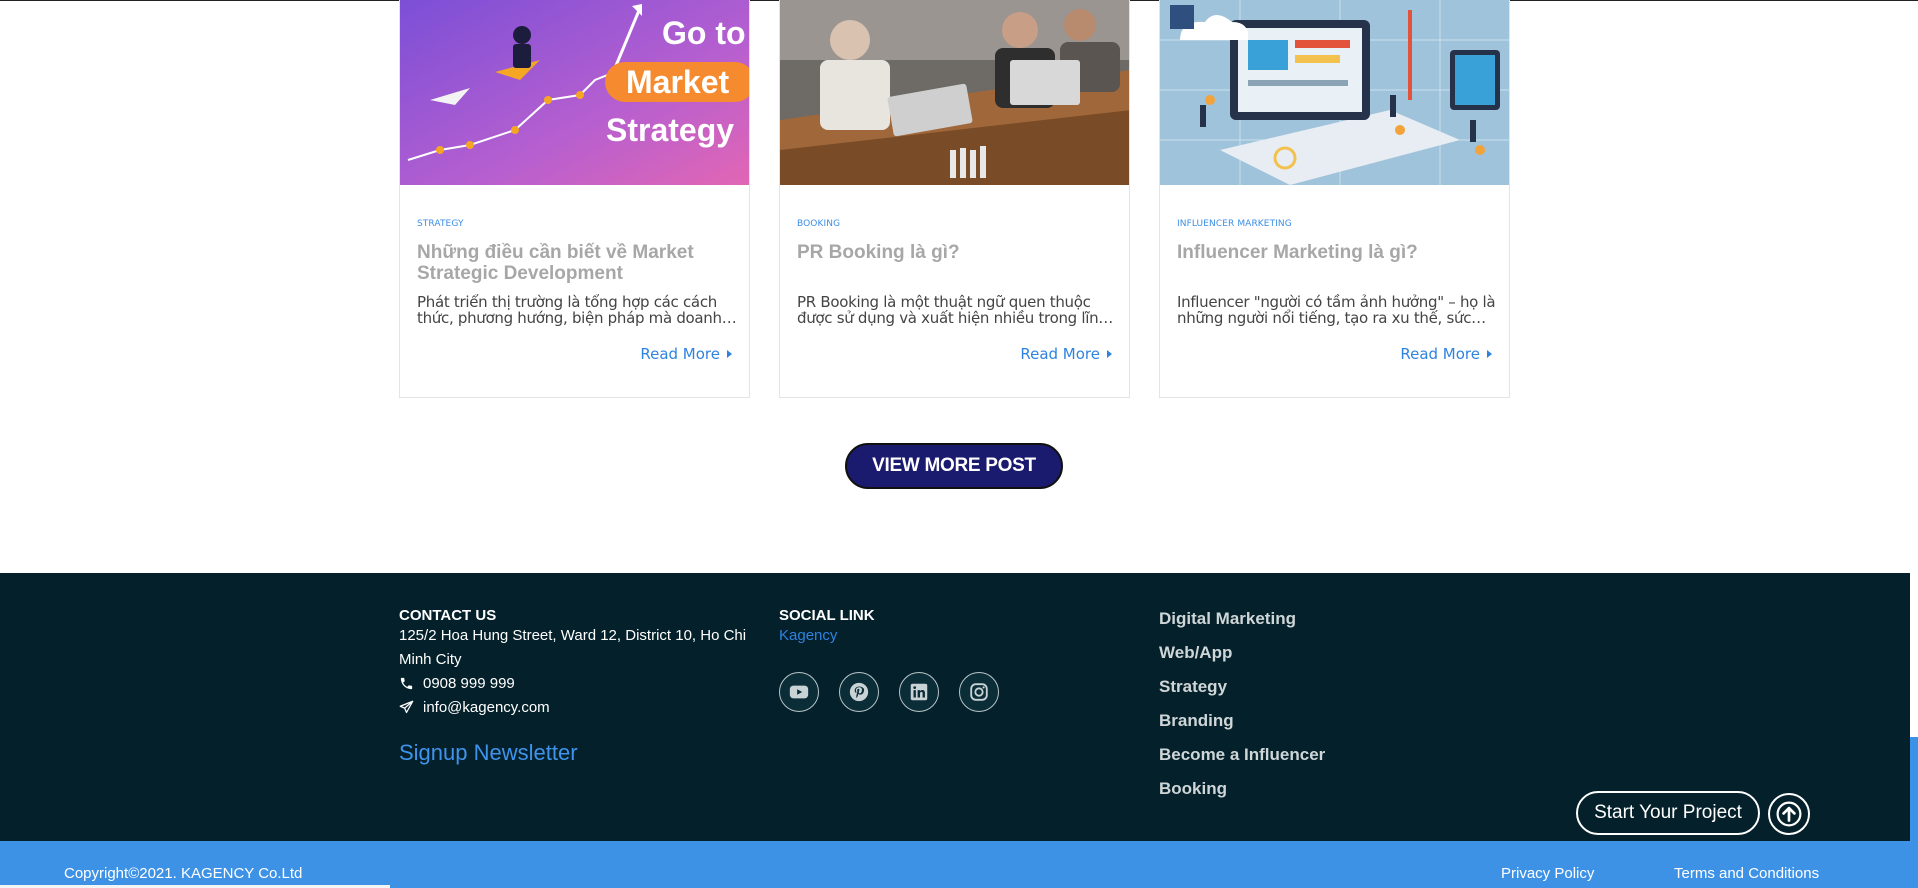 Image resolution: width=1918 pixels, height=888 pixels. What do you see at coordinates (1242, 659) in the screenshot?
I see `footer-link-web-app: Web/App` at bounding box center [1242, 659].